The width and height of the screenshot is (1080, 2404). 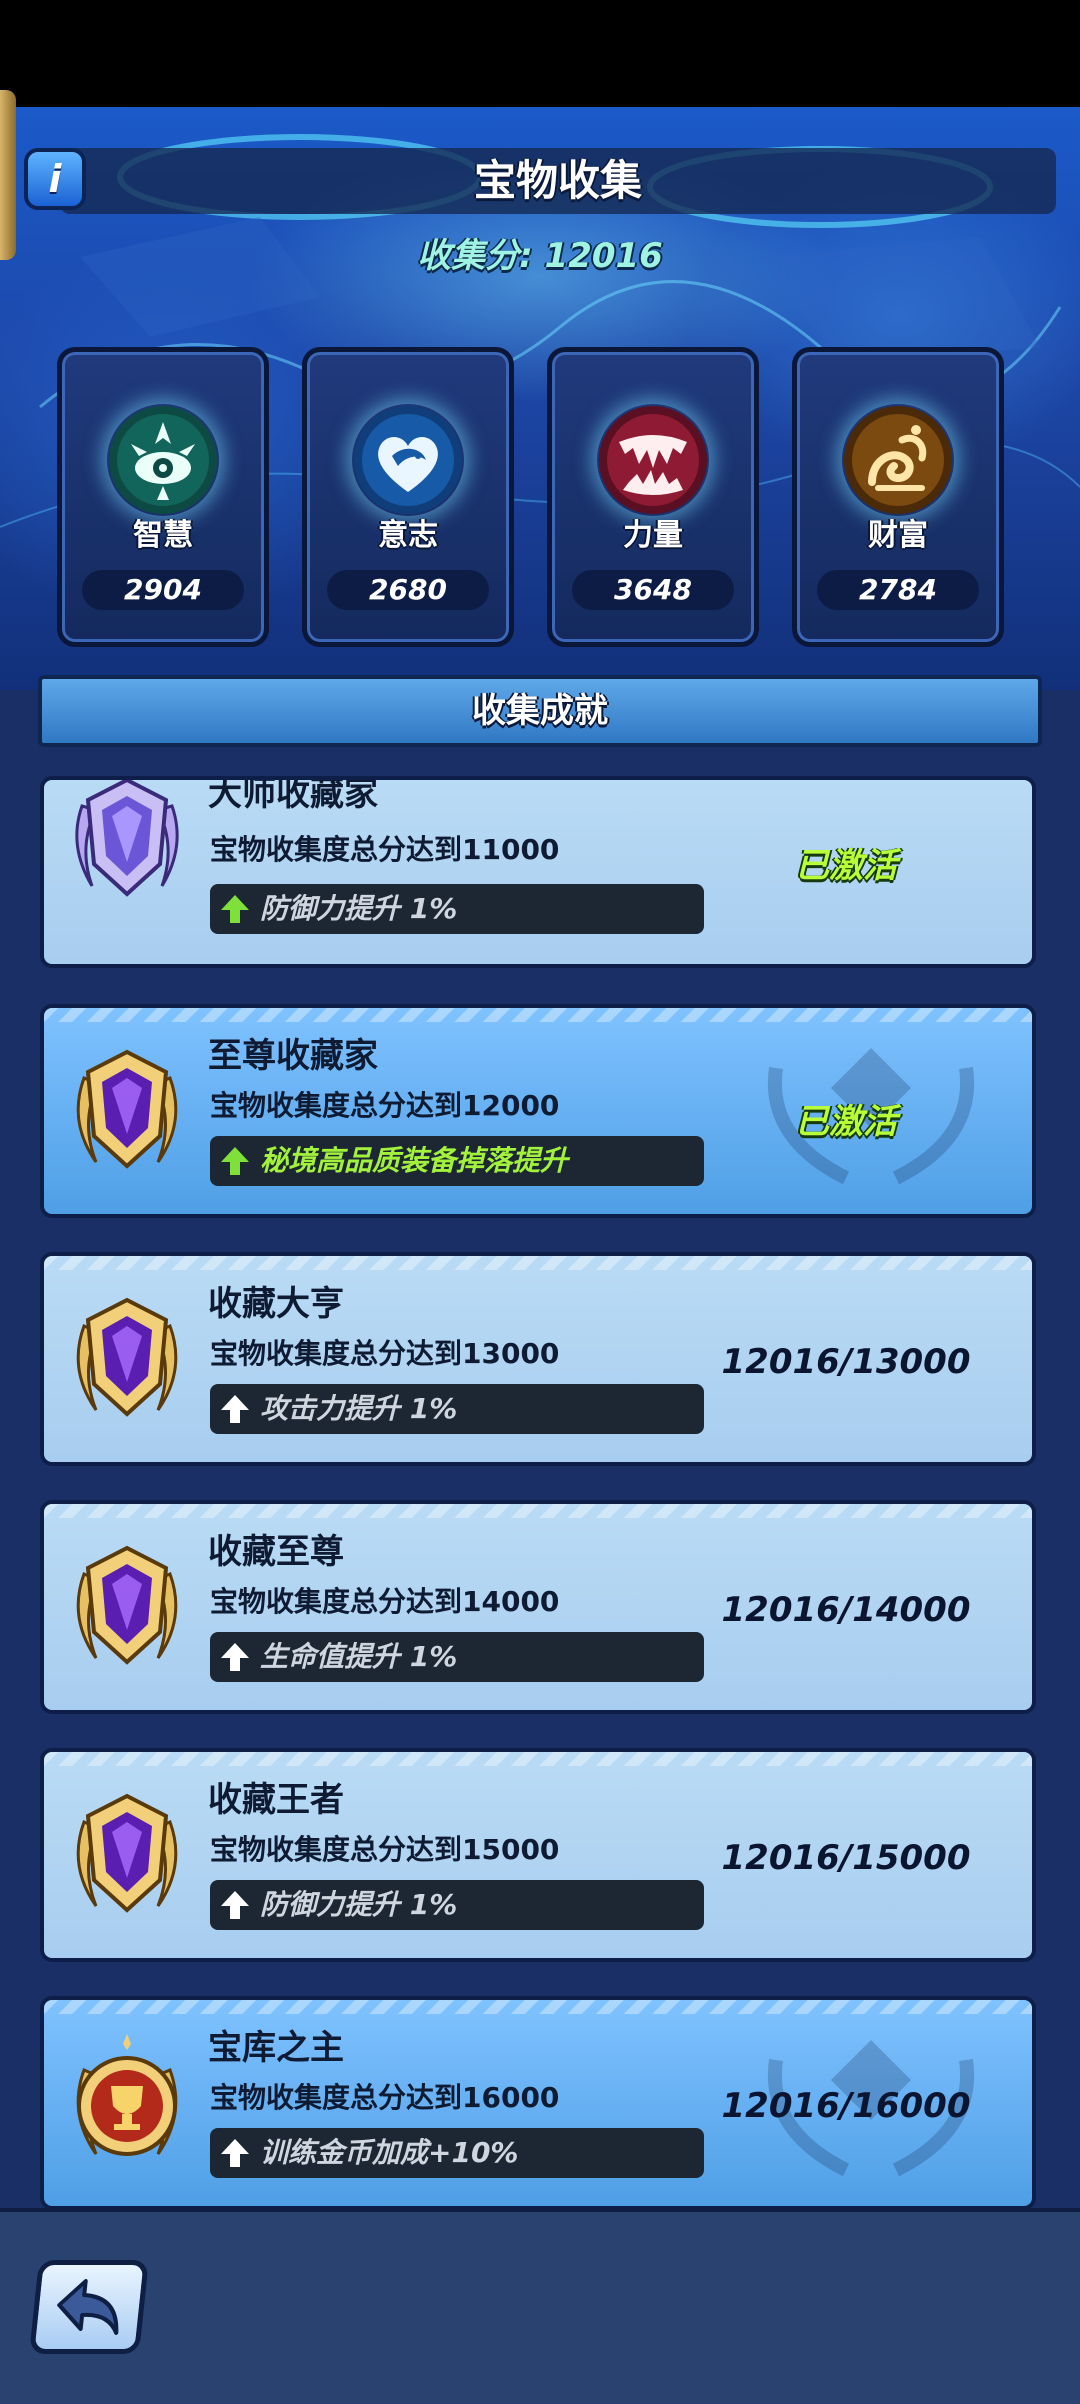 I want to click on list-item: 收藏王者 宝物收集度总分达到15000 防御力提升 1% 12016/15000, so click(x=538, y=1855).